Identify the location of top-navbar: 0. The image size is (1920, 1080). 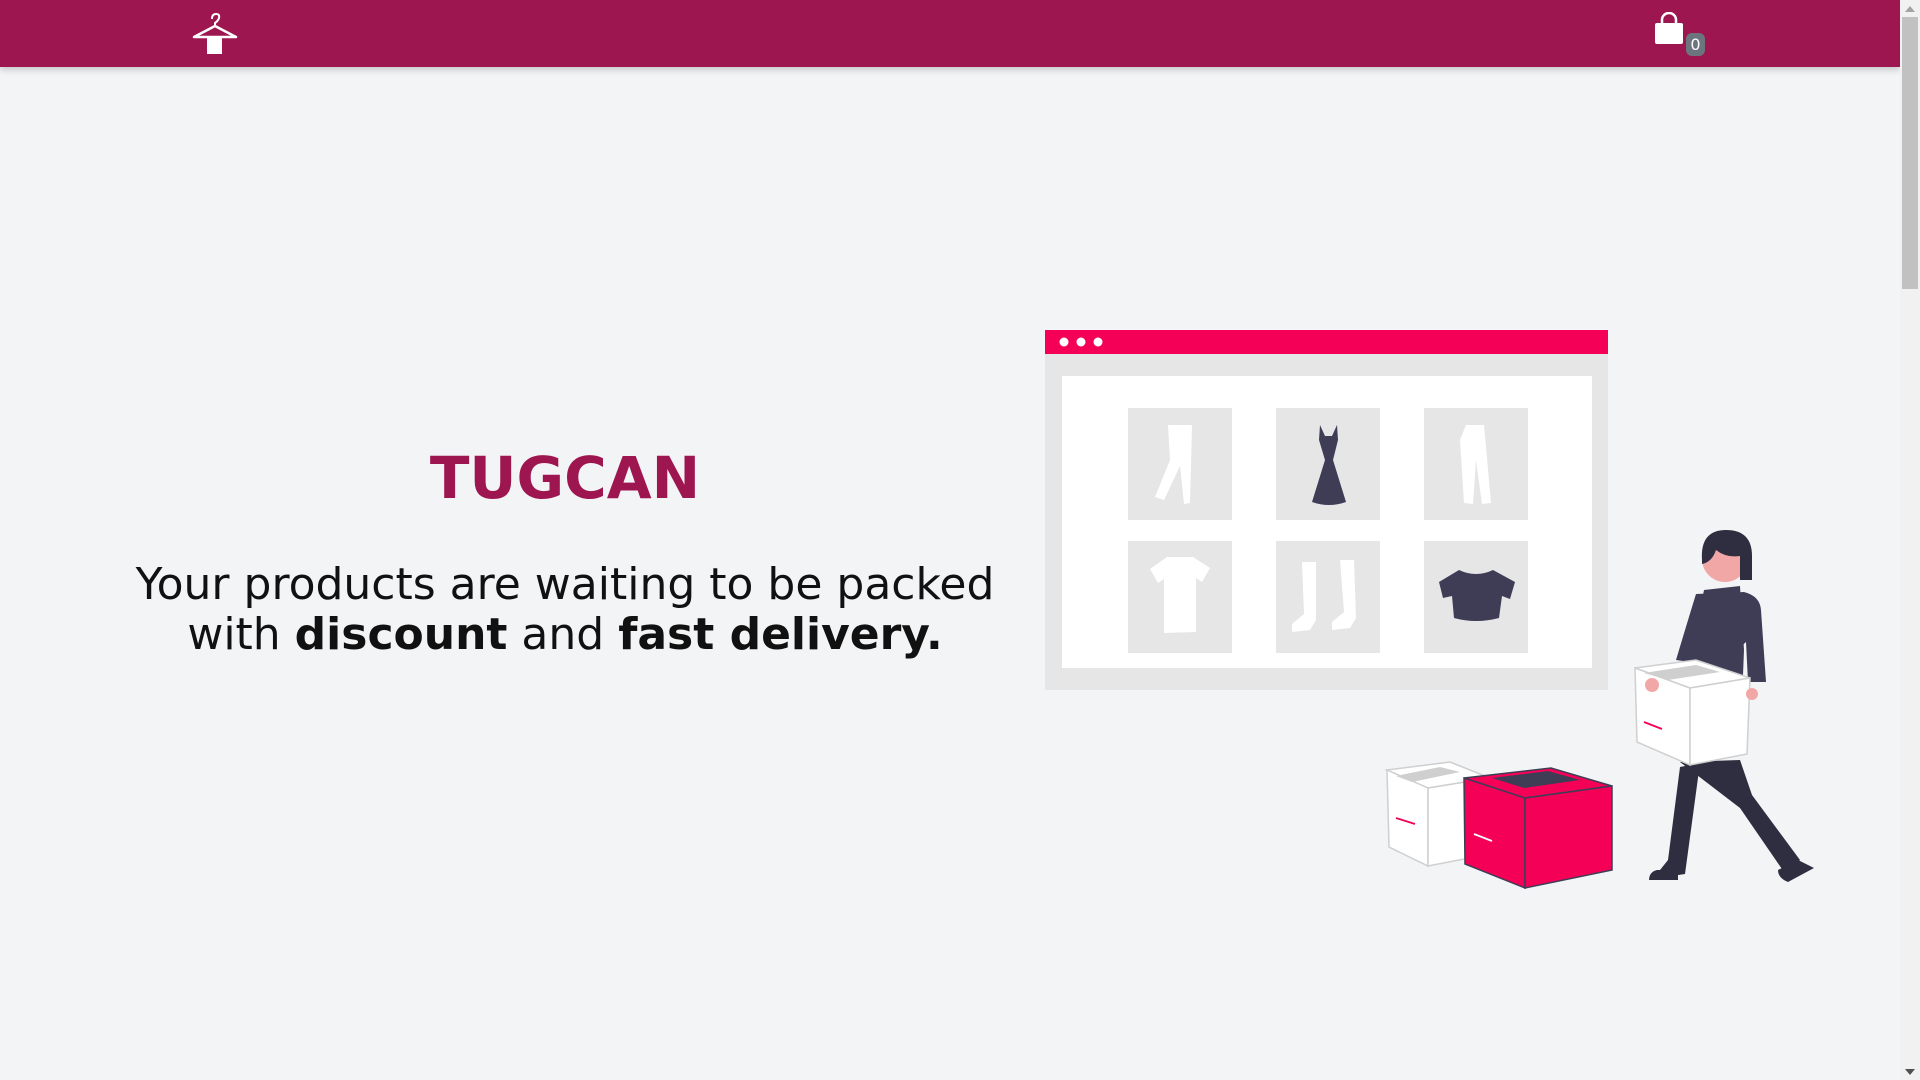
(950, 33).